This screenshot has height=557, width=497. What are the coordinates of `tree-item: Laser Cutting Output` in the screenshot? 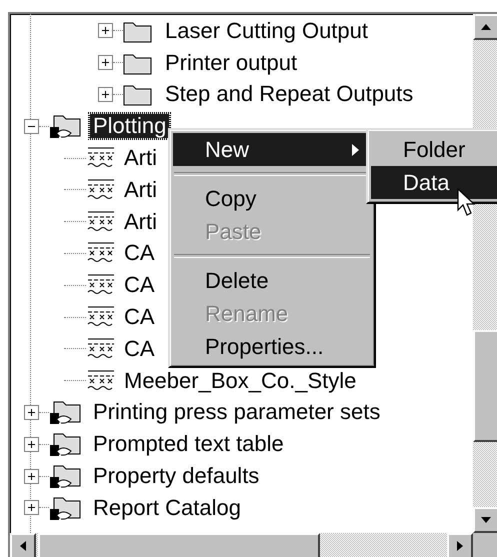 It's located at (266, 31).